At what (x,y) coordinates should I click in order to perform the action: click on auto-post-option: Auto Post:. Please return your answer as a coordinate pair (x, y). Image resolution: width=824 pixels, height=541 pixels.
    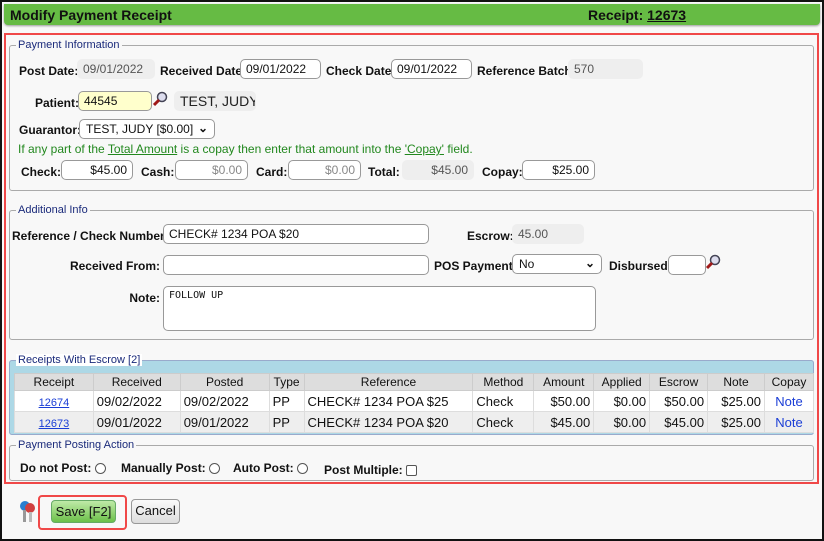
    Looking at the image, I should click on (270, 468).